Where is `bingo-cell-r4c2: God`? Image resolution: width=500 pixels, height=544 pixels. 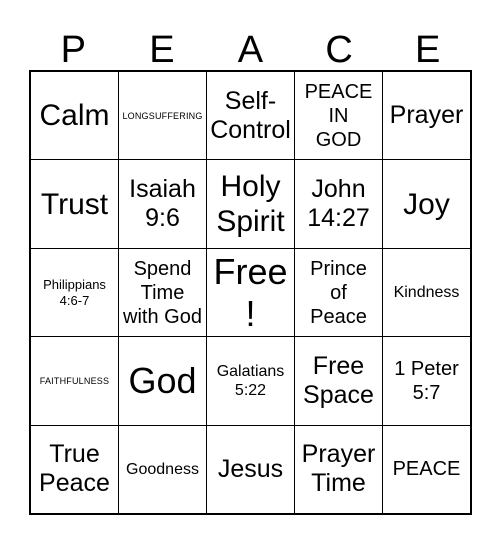
bingo-cell-r4c2: God is located at coordinates (163, 381).